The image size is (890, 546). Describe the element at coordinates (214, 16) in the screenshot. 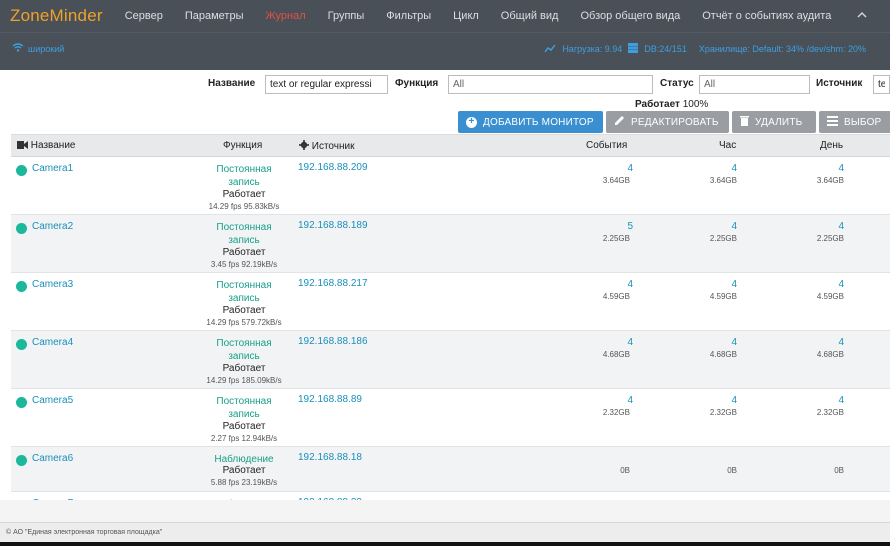

I see `menu-item-options: Параметры` at that location.